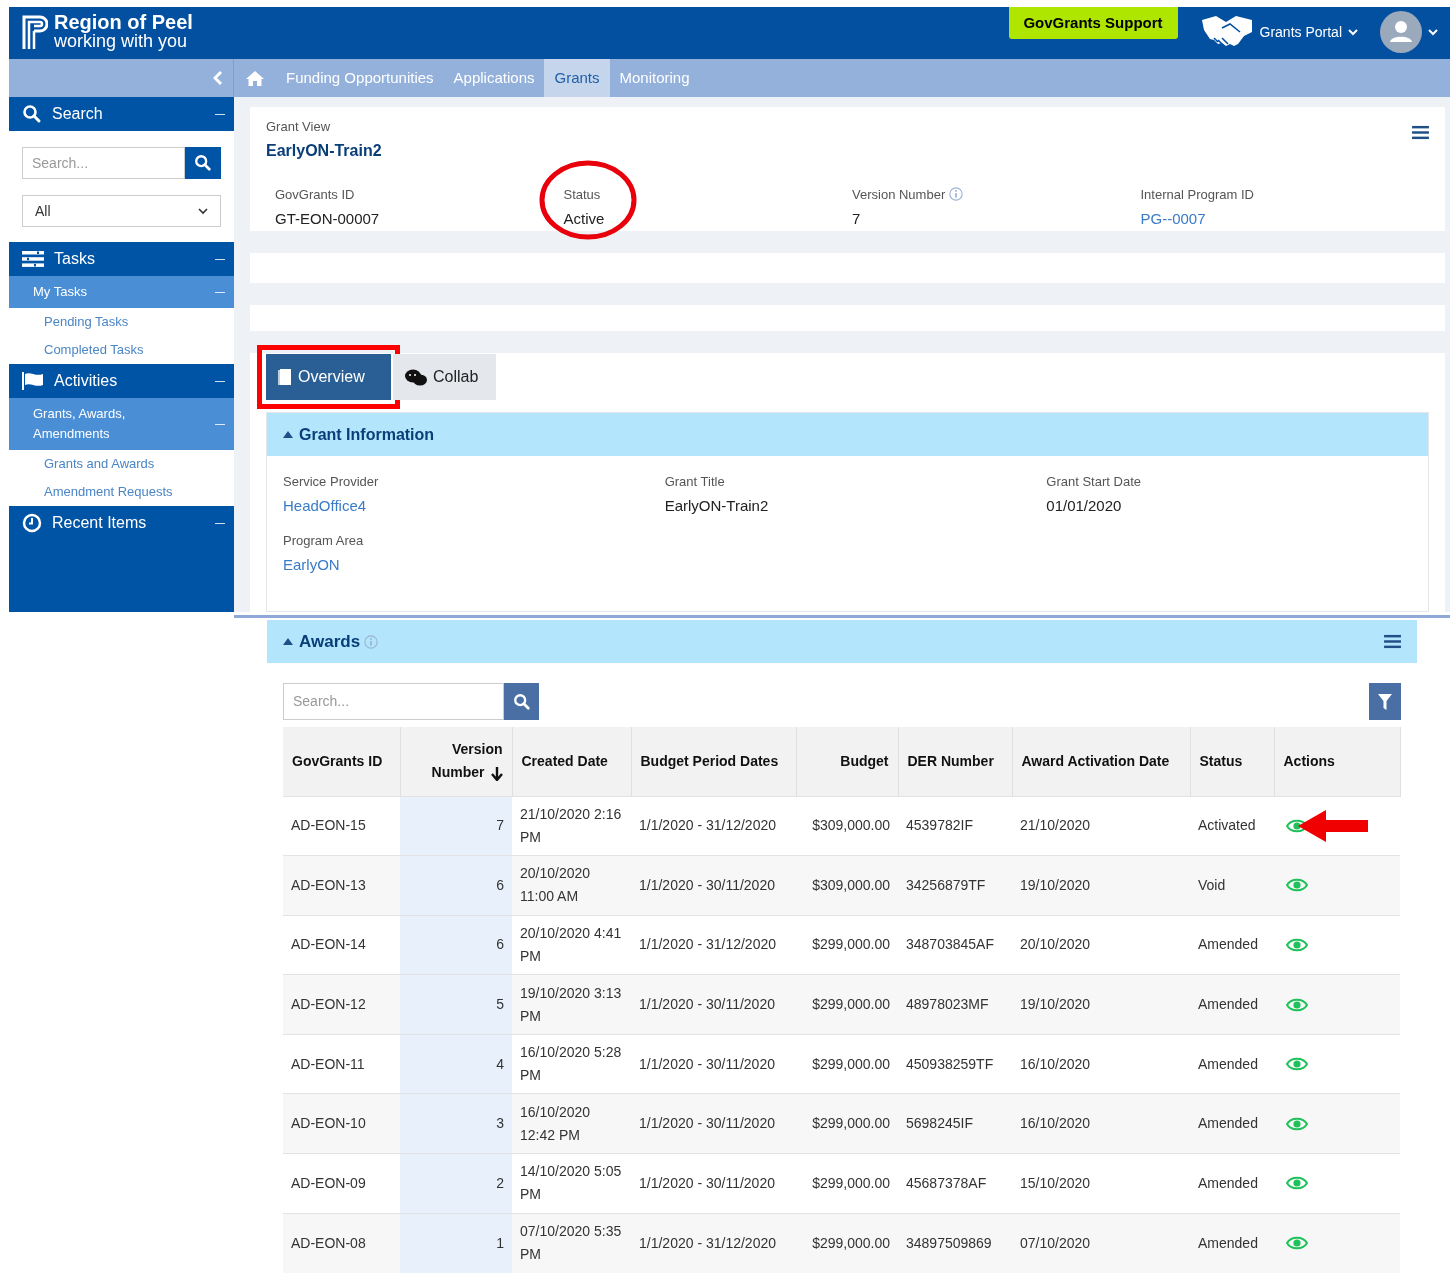 Image resolution: width=1456 pixels, height=1275 pixels. Describe the element at coordinates (571, 1243) in the screenshot. I see `table-cell: 07/10/2020 5:35 PM` at that location.